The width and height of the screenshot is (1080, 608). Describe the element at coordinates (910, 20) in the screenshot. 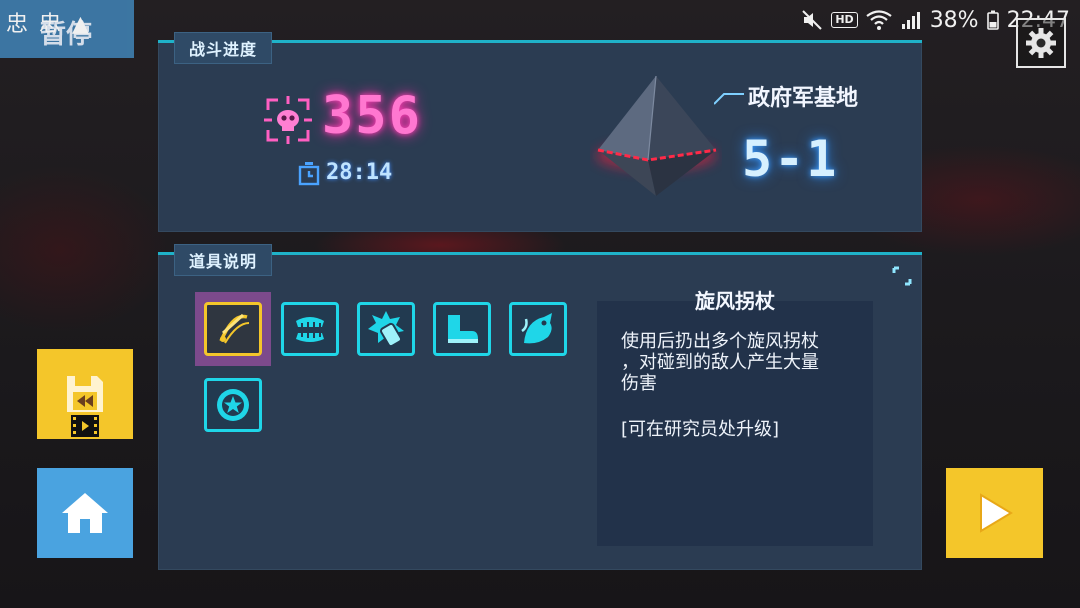

I see `signal-icon` at that location.